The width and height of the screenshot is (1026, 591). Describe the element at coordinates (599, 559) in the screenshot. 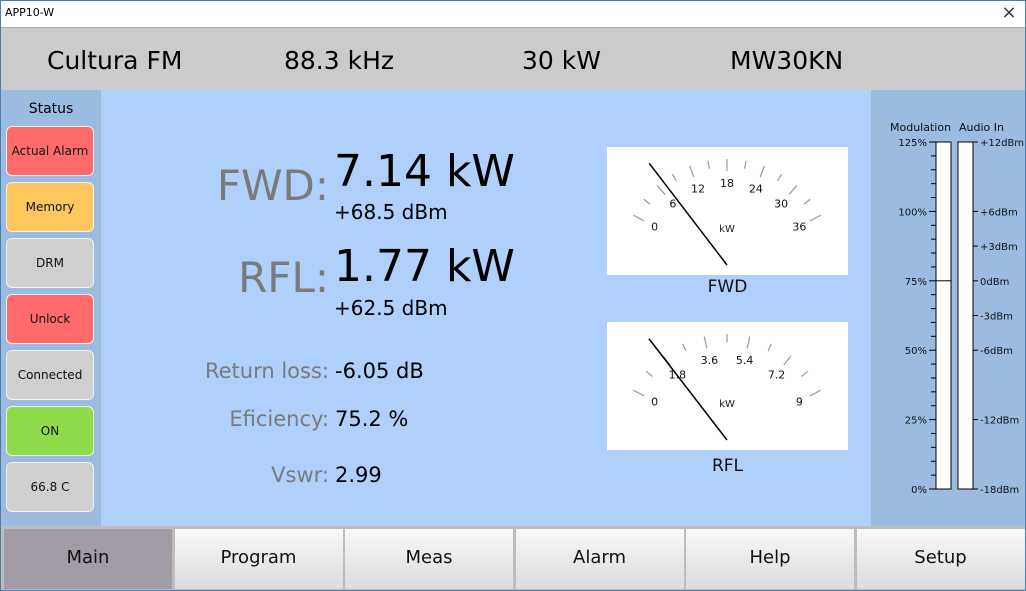

I see `tab-alarm: Alarm` at that location.